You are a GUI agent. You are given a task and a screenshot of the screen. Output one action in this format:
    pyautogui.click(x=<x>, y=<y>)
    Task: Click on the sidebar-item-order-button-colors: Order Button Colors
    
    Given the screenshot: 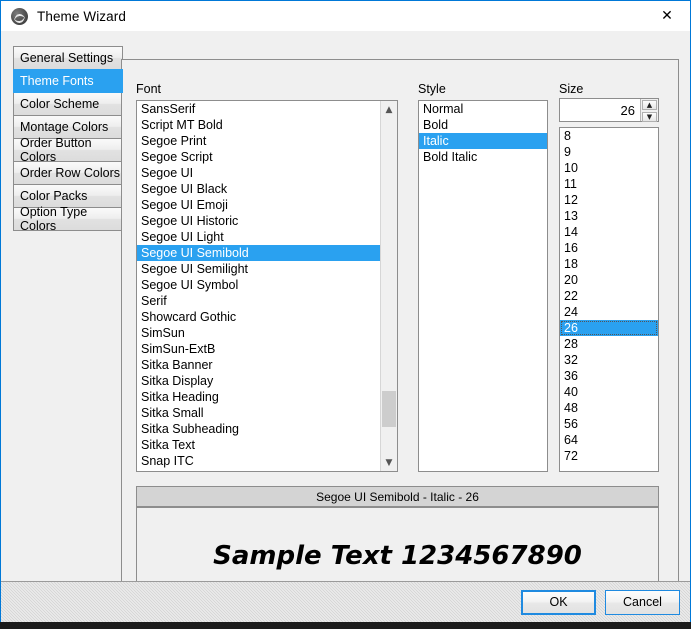 What is the action you would take?
    pyautogui.click(x=68, y=150)
    